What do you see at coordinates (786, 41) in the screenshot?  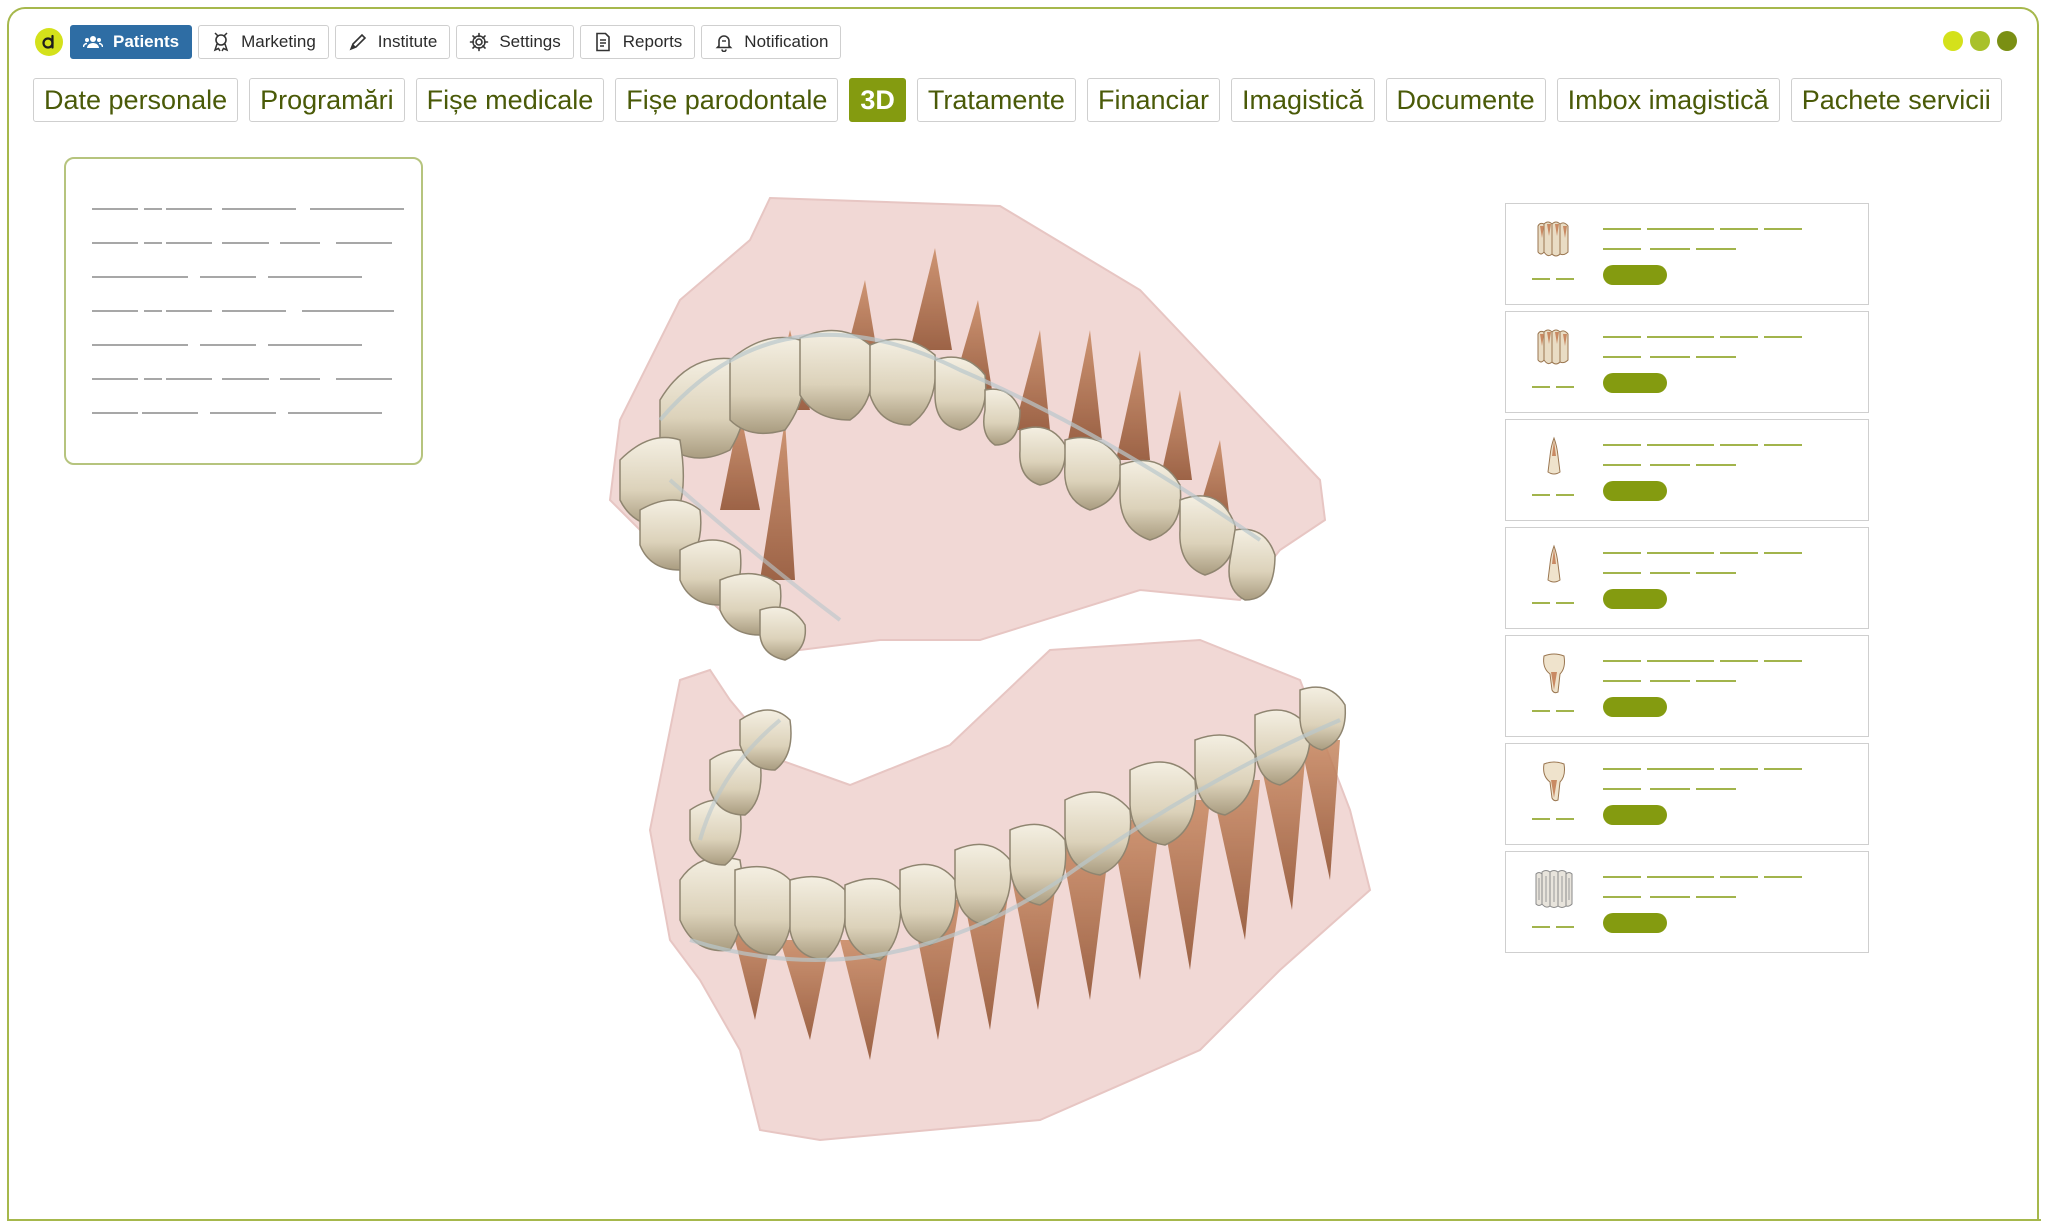 I see `nav-label: Notification` at bounding box center [786, 41].